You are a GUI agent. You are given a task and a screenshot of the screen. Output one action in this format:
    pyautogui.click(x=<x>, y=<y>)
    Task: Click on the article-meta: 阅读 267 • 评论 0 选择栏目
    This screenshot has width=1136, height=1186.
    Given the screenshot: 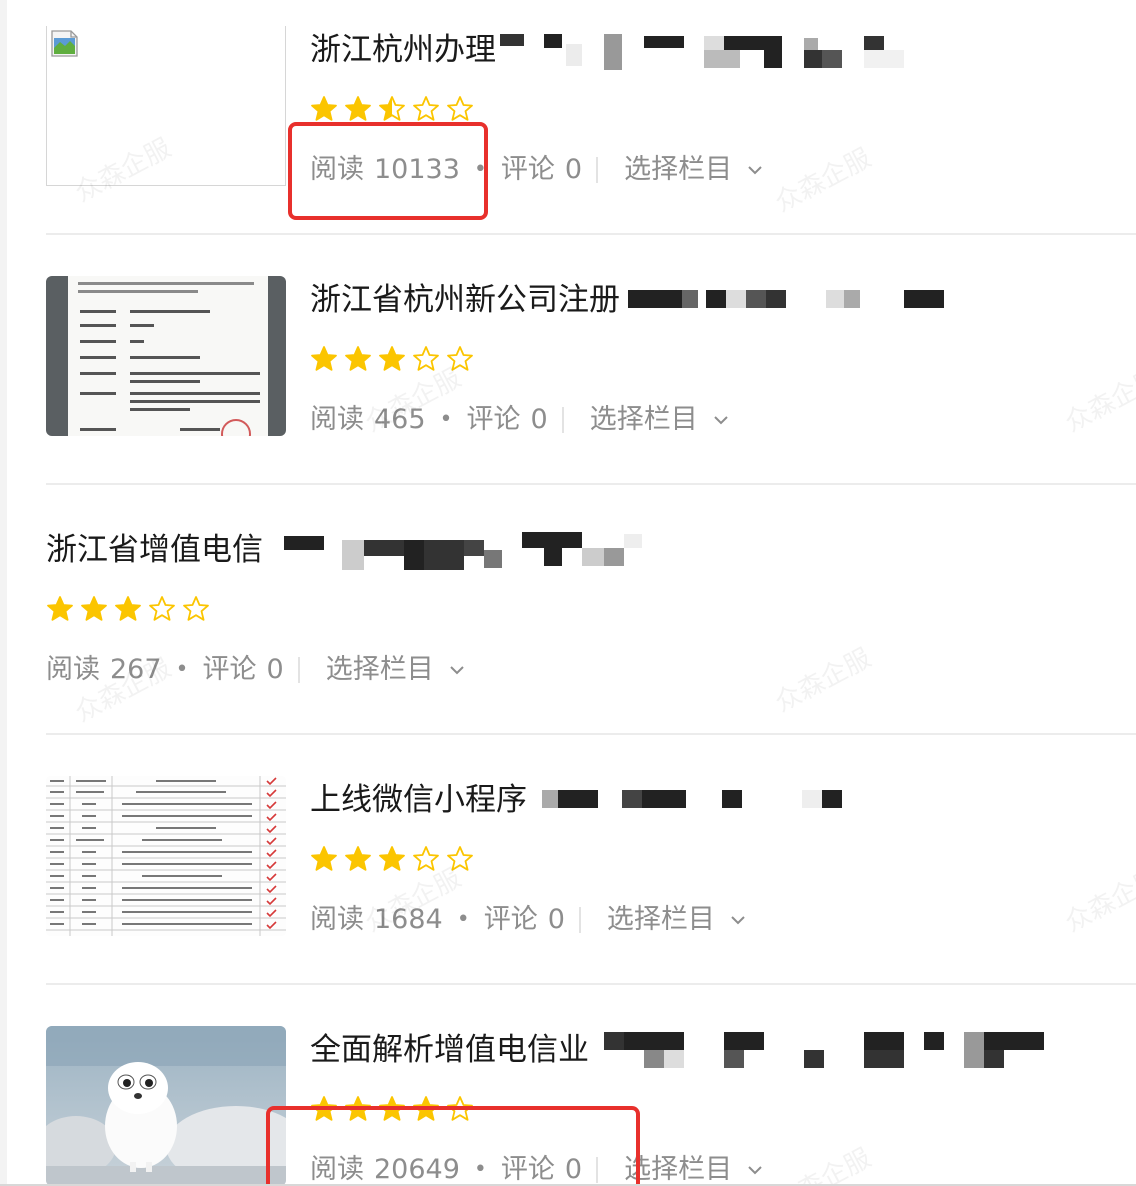 What is the action you would take?
    pyautogui.click(x=256, y=670)
    